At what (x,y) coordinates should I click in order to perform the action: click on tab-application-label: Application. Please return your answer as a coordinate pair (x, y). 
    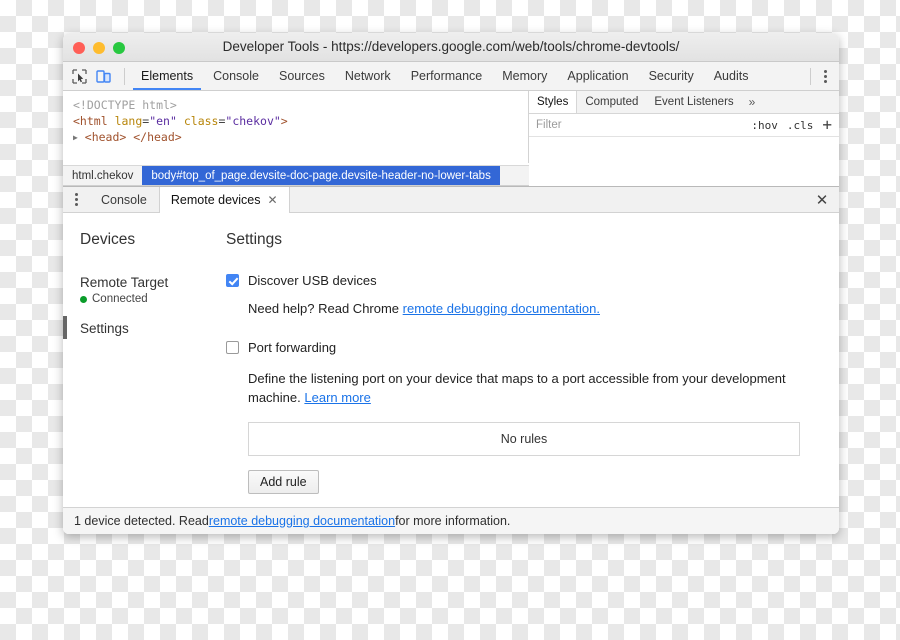
    Looking at the image, I should click on (598, 76).